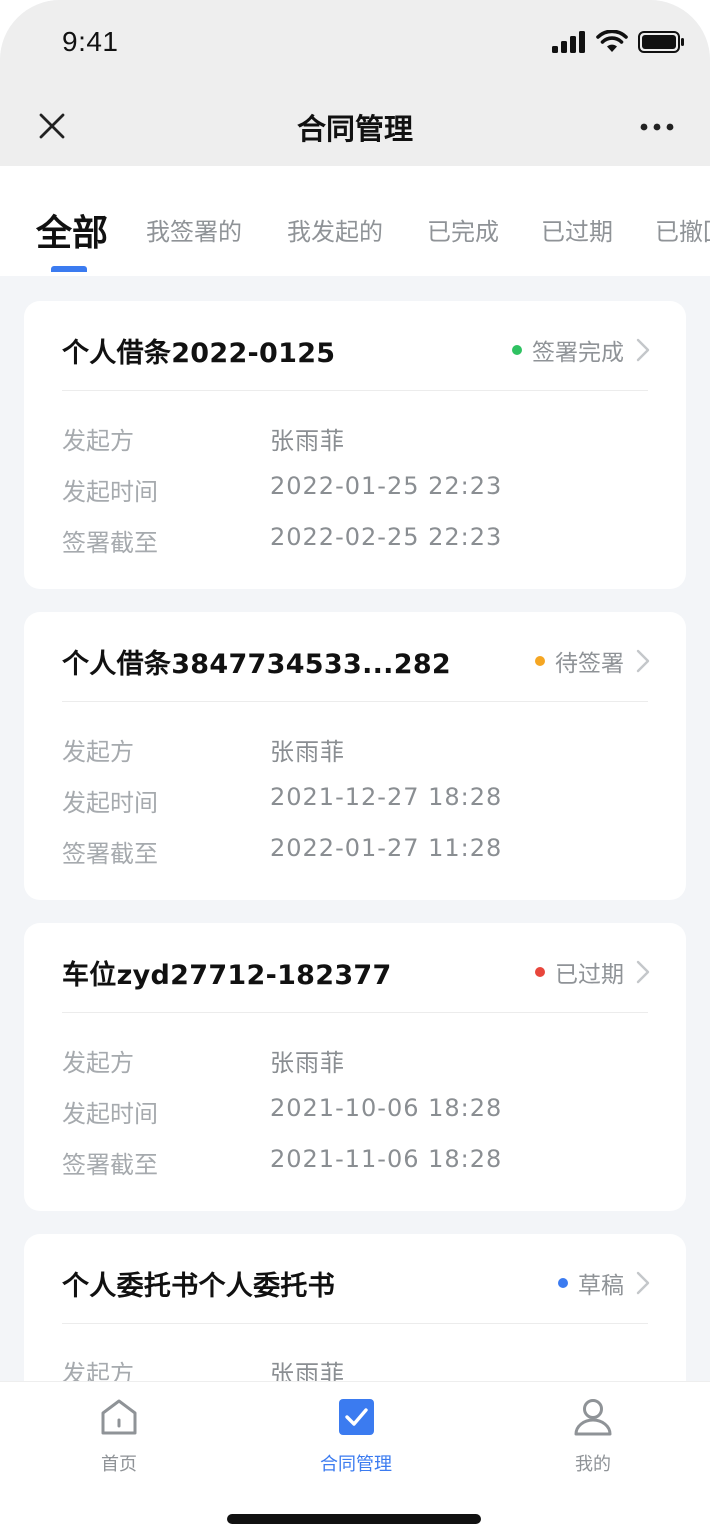  I want to click on status-label: 签署完成, so click(578, 353).